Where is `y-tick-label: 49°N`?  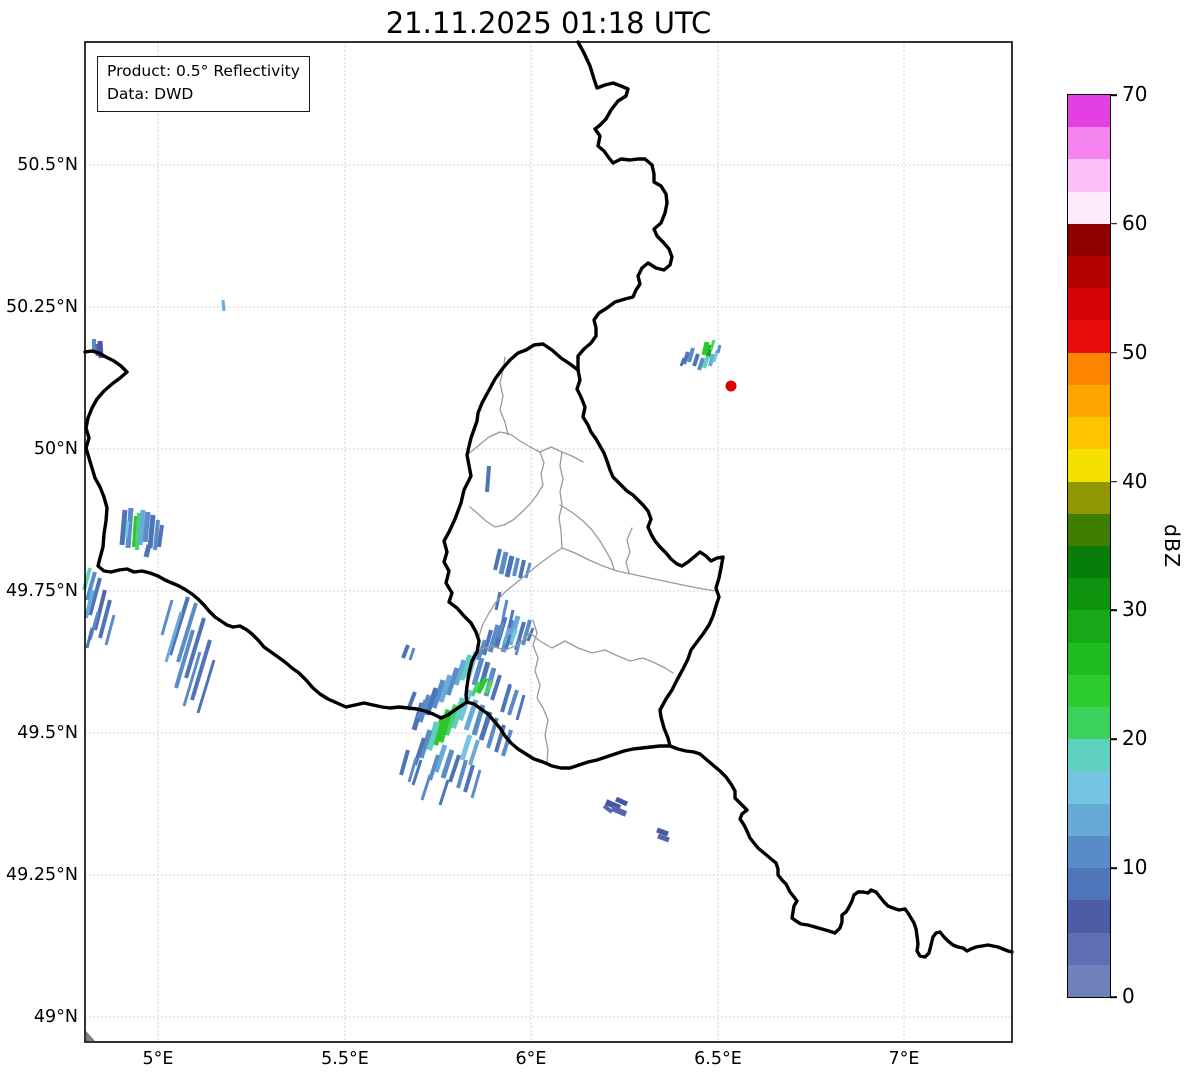 y-tick-label: 49°N is located at coordinates (55, 1017).